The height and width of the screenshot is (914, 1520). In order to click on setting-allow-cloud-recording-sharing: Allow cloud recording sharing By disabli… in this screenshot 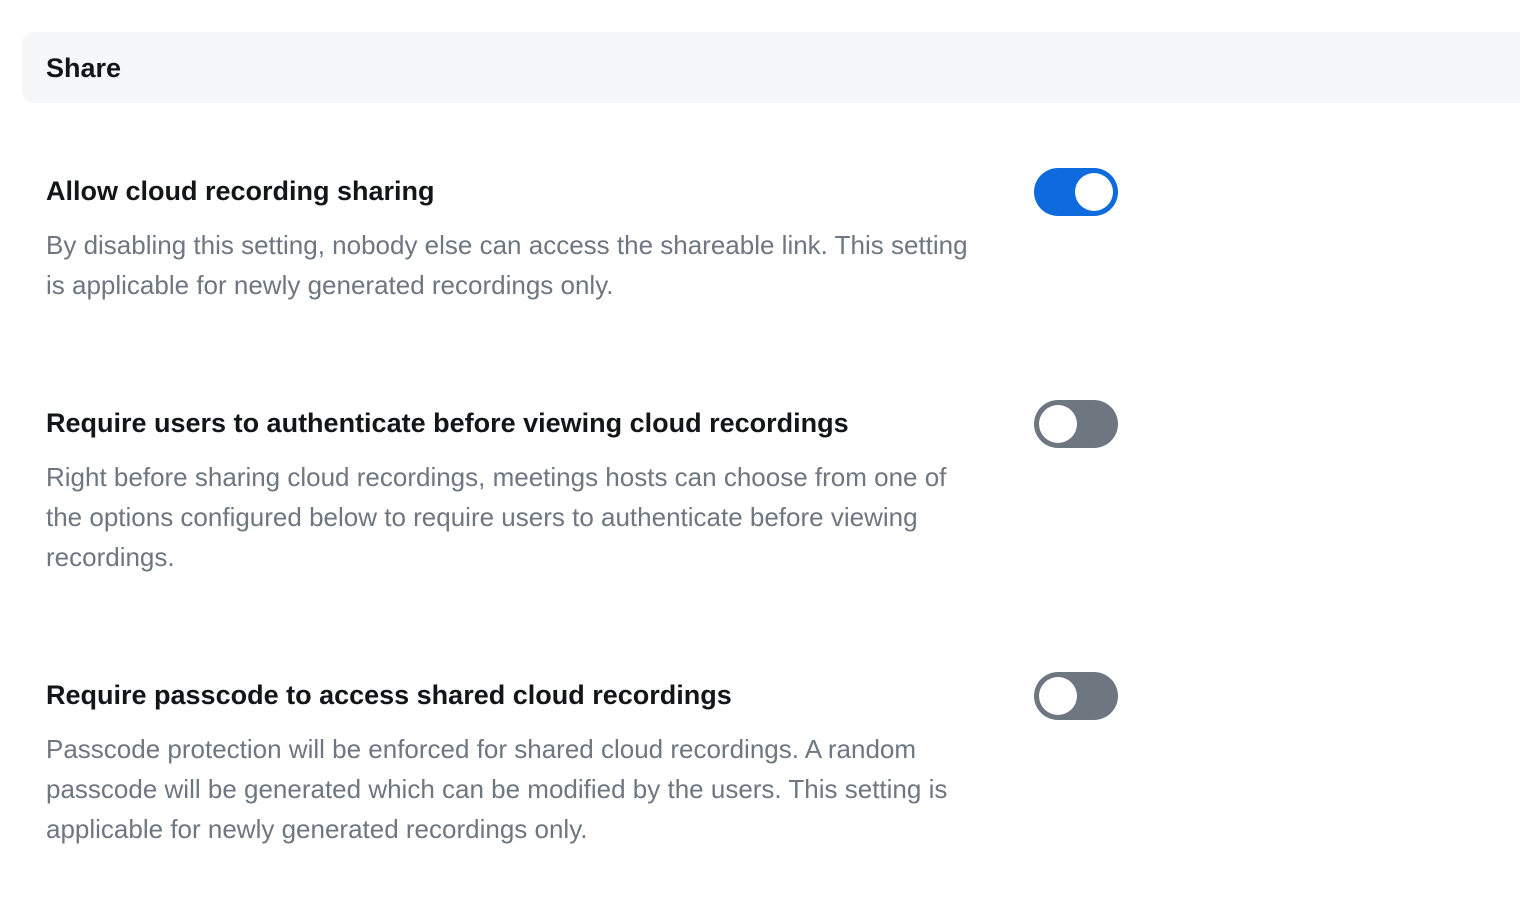, I will do `click(596, 236)`.